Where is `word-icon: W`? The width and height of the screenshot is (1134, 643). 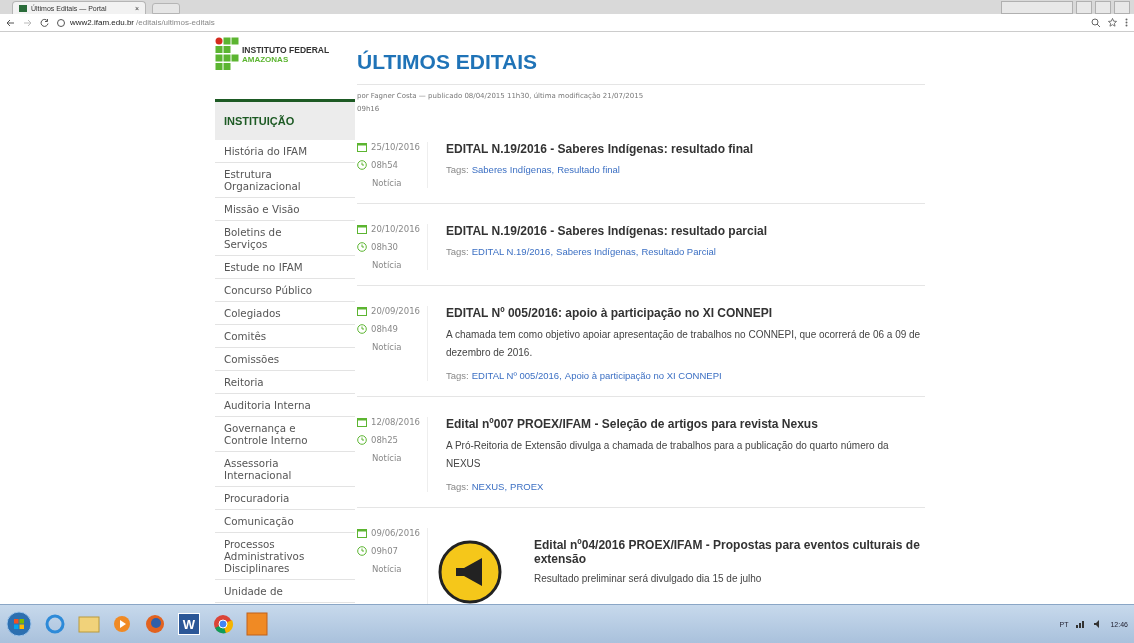
word-icon: W is located at coordinates (189, 624).